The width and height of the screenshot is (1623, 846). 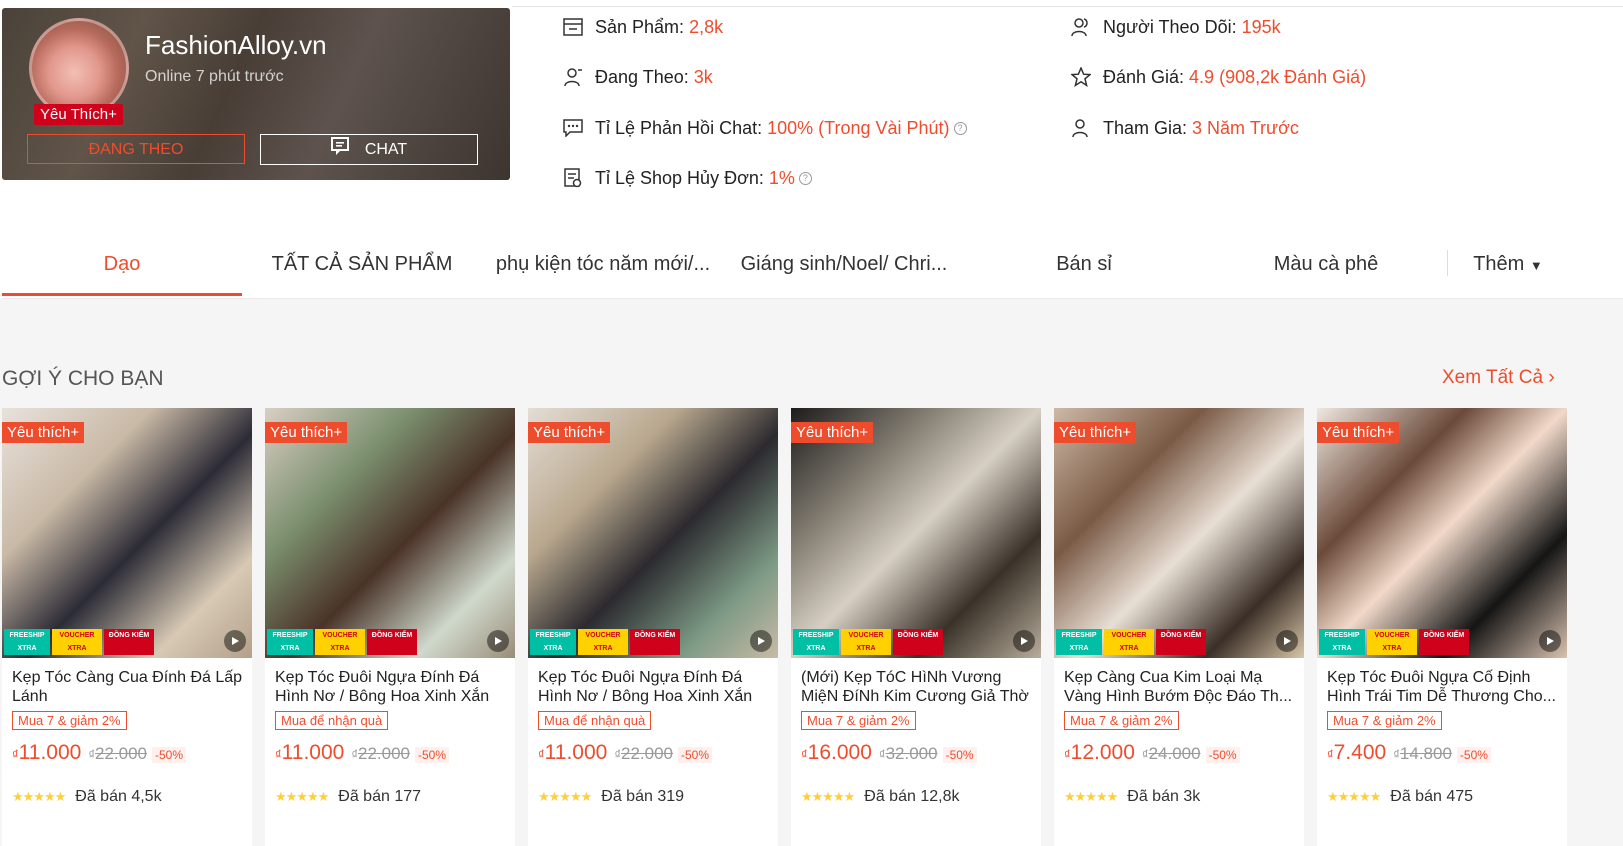 What do you see at coordinates (1493, 377) in the screenshot?
I see `see-all-label: Xem Tất Cả` at bounding box center [1493, 377].